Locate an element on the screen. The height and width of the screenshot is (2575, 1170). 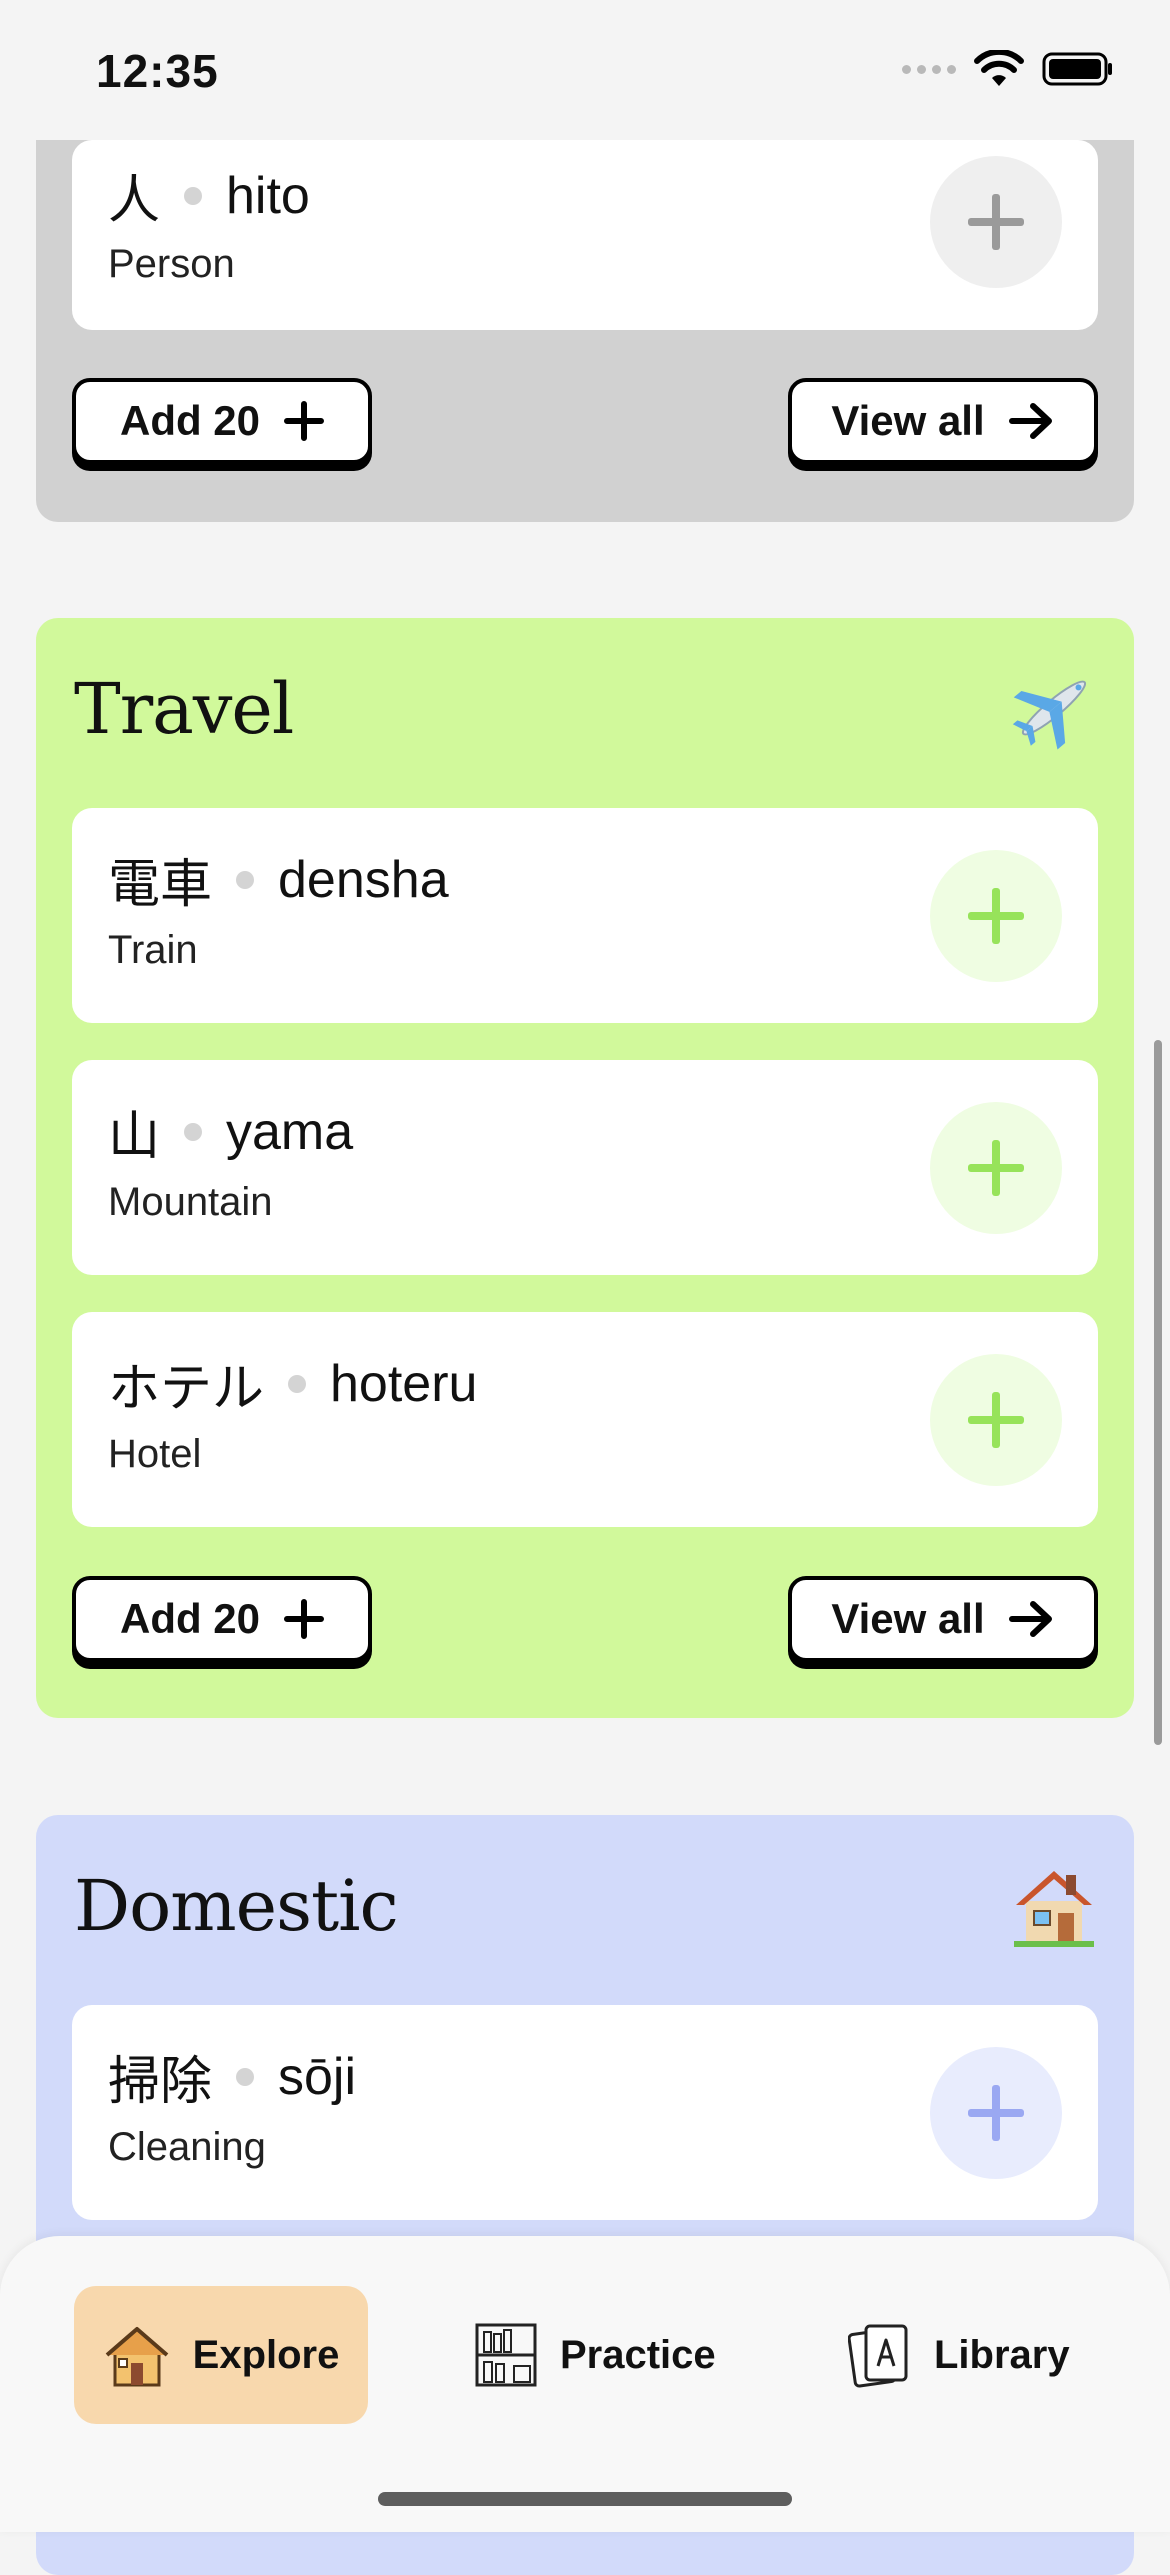
word-line: 山 yama is located at coordinates (230, 1131).